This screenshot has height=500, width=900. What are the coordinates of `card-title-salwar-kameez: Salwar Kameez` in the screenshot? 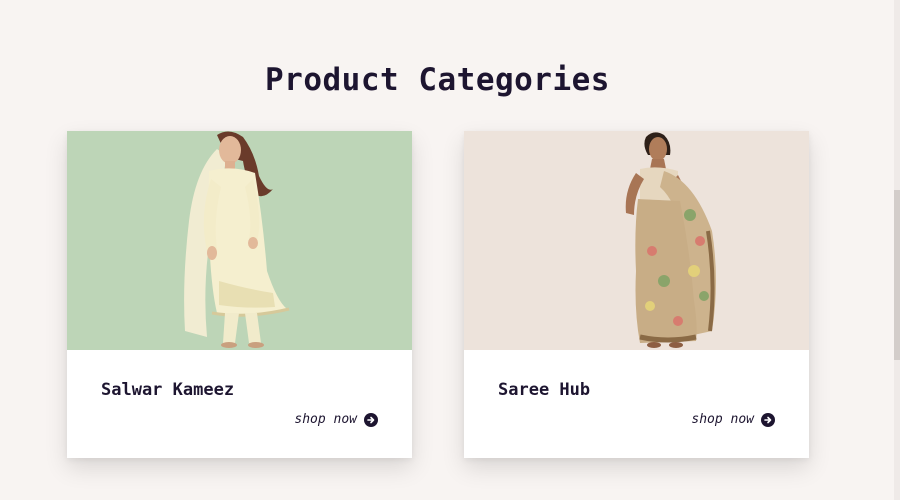 It's located at (168, 390).